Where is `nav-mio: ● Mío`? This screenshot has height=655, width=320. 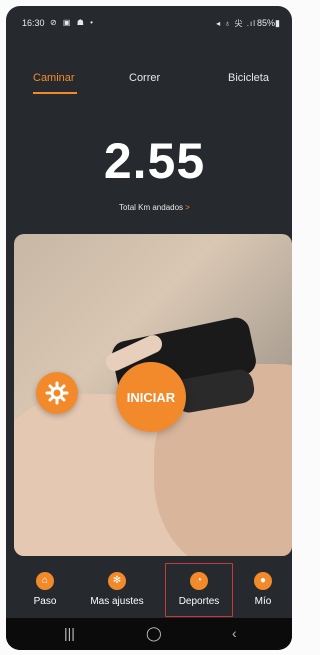
nav-mio: ● Mío is located at coordinates (260, 590).